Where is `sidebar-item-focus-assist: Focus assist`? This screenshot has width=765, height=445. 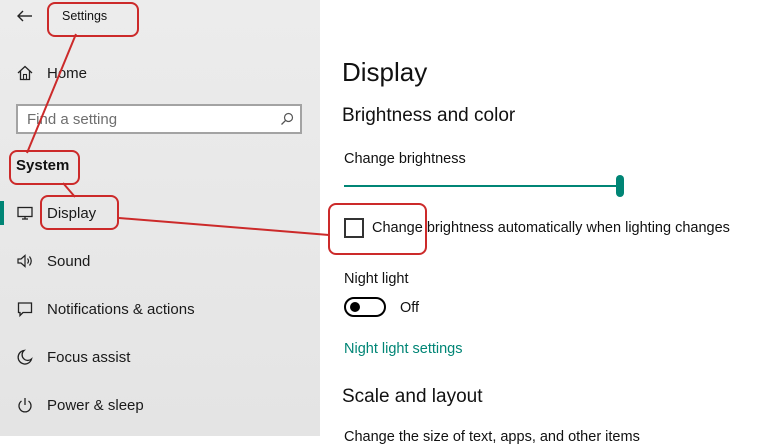 sidebar-item-focus-assist: Focus assist is located at coordinates (160, 357).